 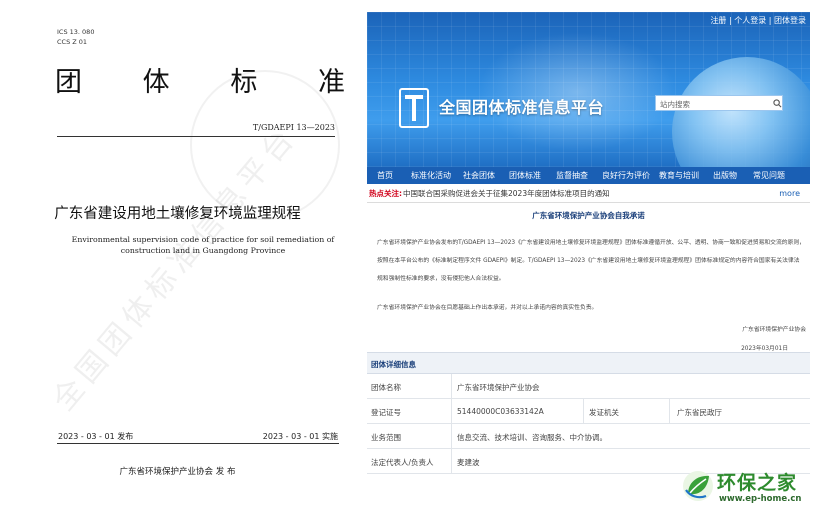 I want to click on row-label: 发证机关, so click(x=604, y=412).